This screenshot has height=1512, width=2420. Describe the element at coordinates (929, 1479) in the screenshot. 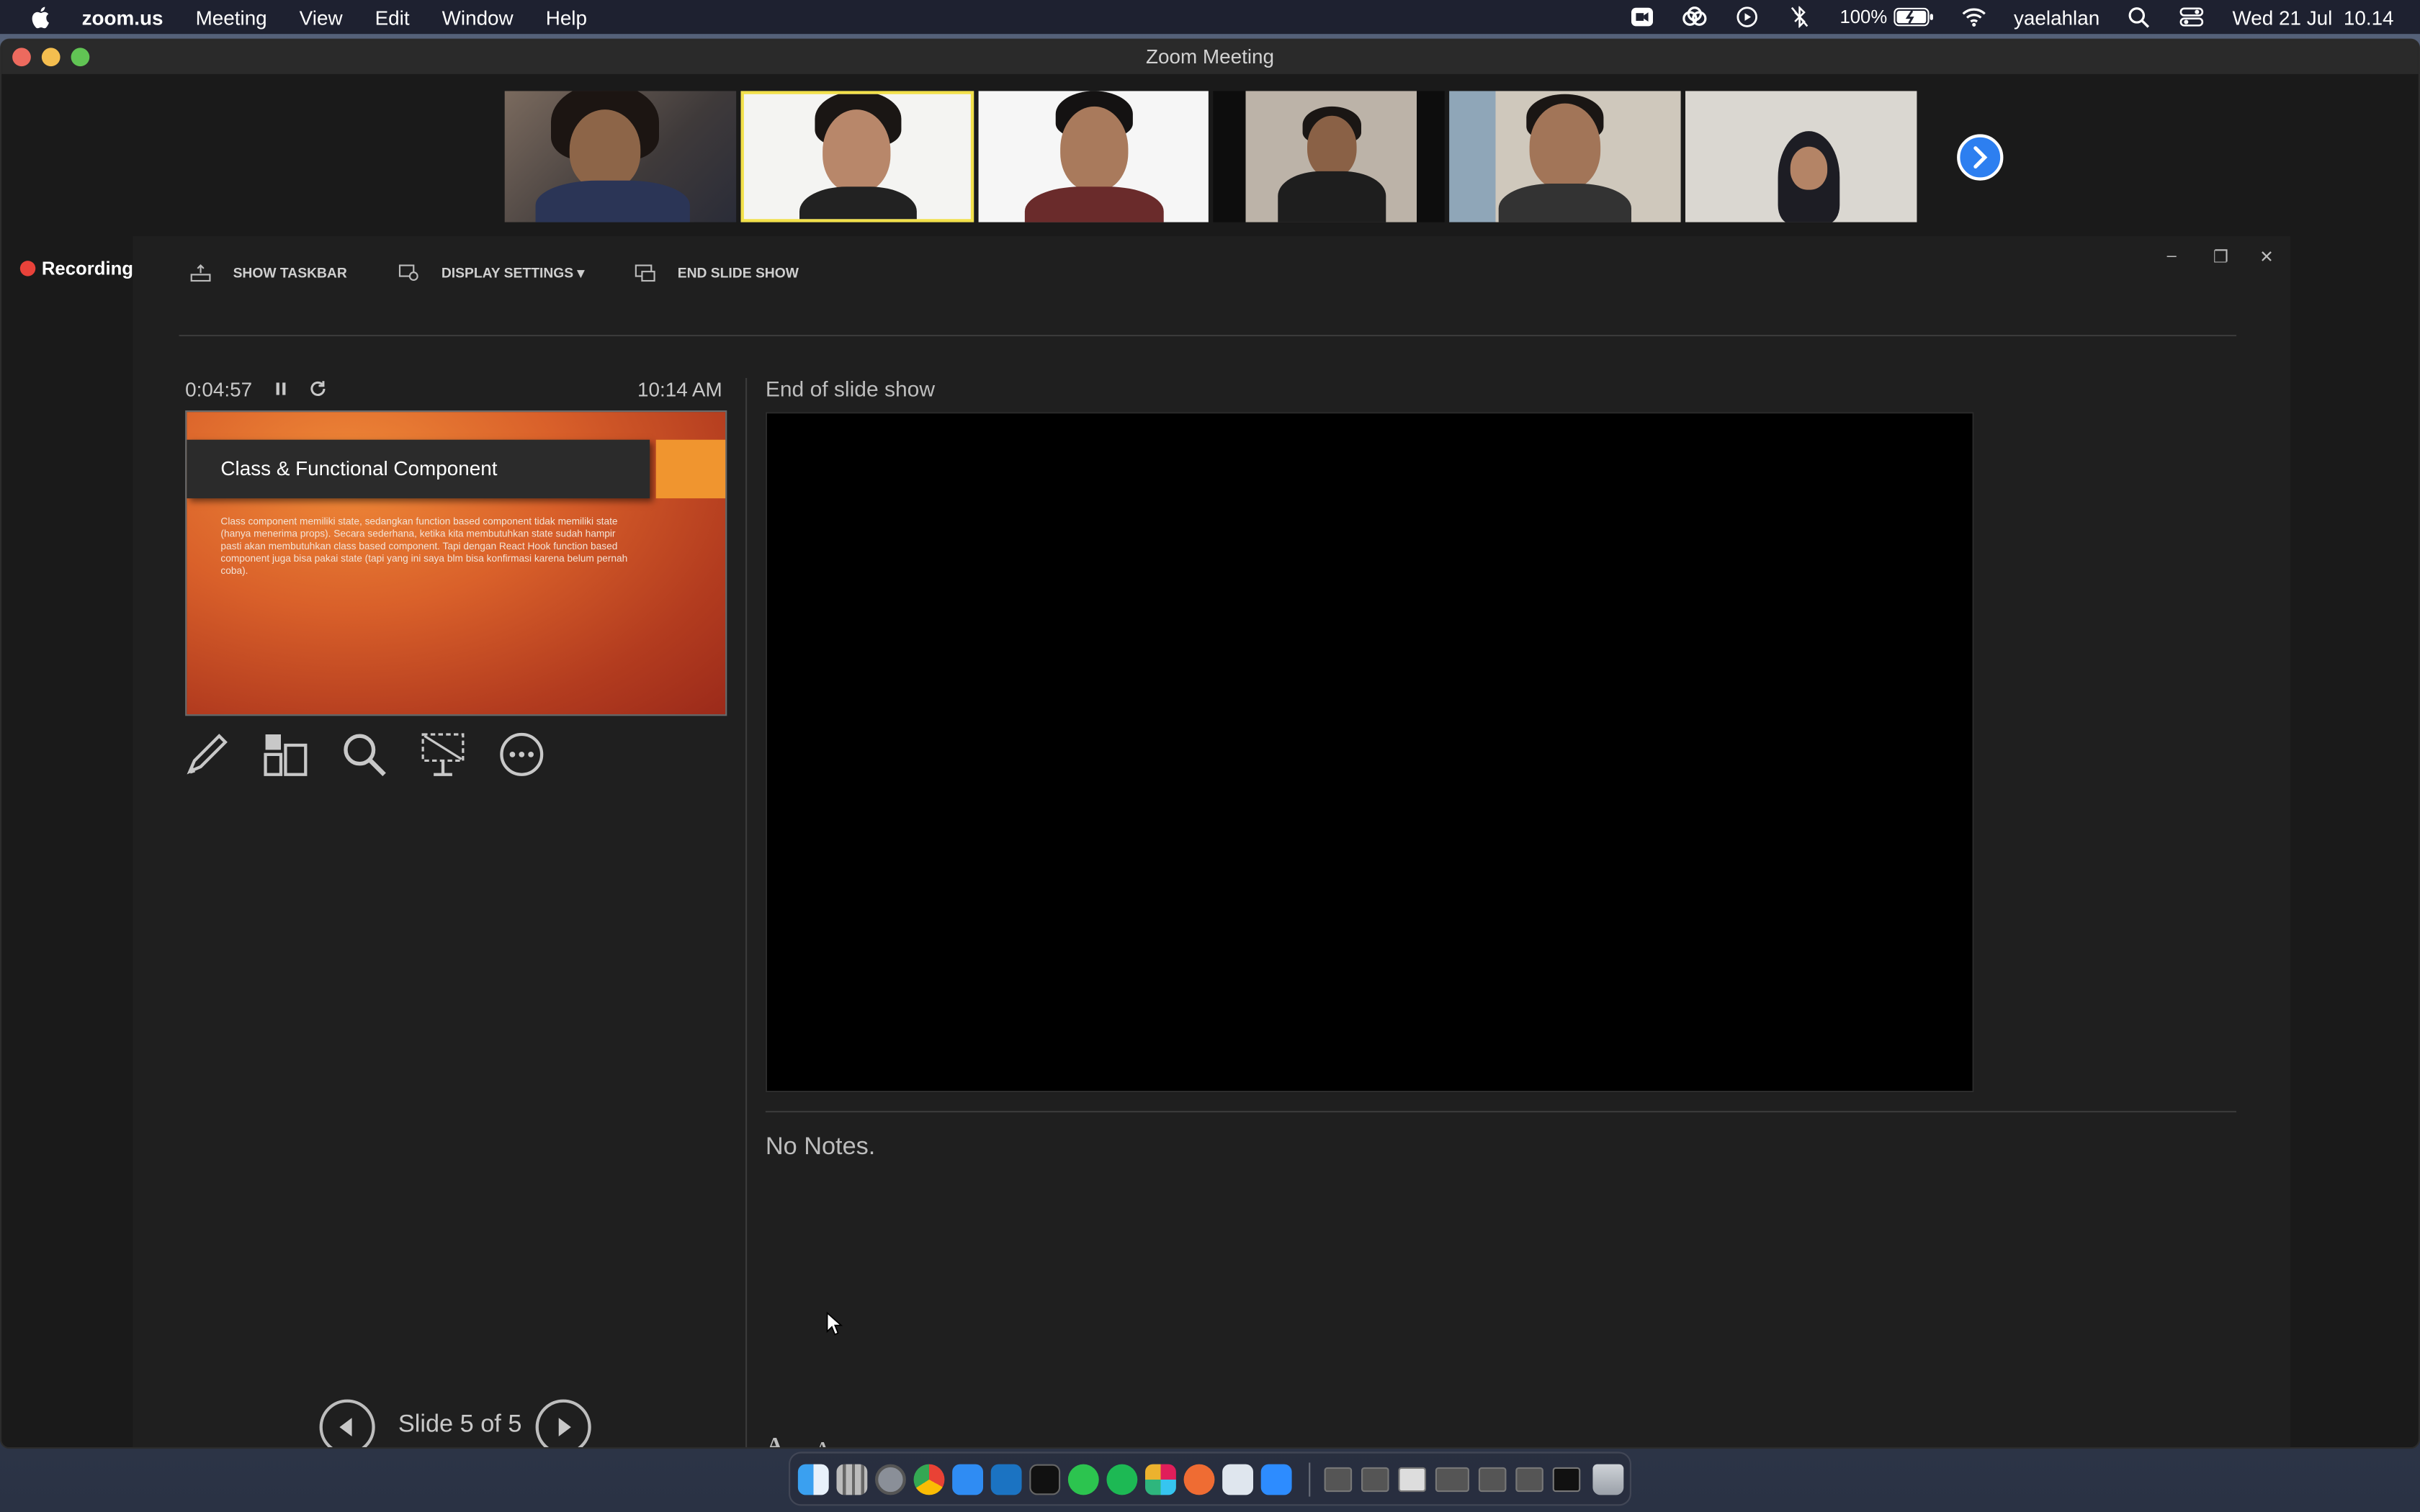

I see `chrome-icon` at that location.